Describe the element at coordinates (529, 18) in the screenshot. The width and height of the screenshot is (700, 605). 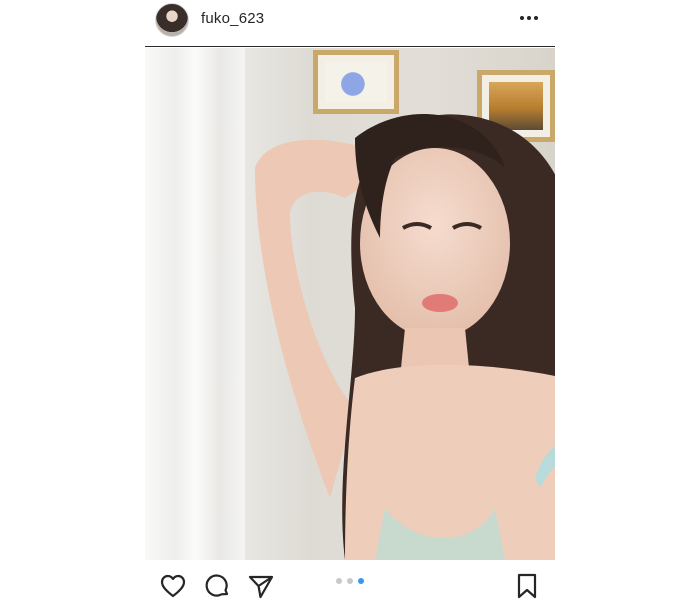
I see `more-options-icon` at that location.